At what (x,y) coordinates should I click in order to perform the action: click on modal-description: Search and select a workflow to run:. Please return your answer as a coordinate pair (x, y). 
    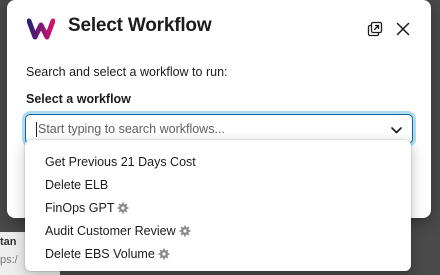
    Looking at the image, I should click on (127, 72).